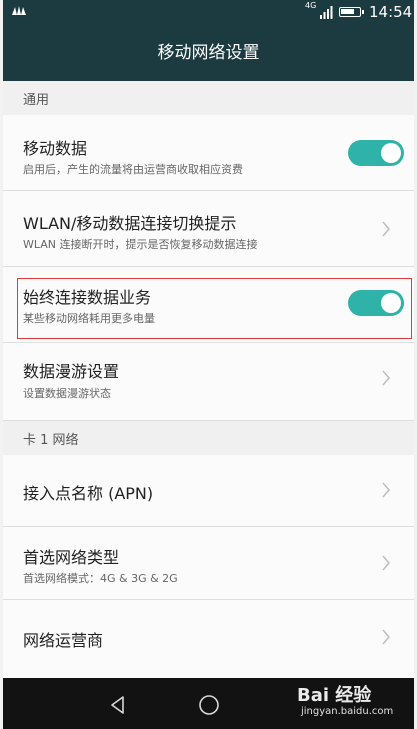 This screenshot has height=729, width=417. Describe the element at coordinates (71, 557) in the screenshot. I see `setting-title: 首选网络类型` at that location.